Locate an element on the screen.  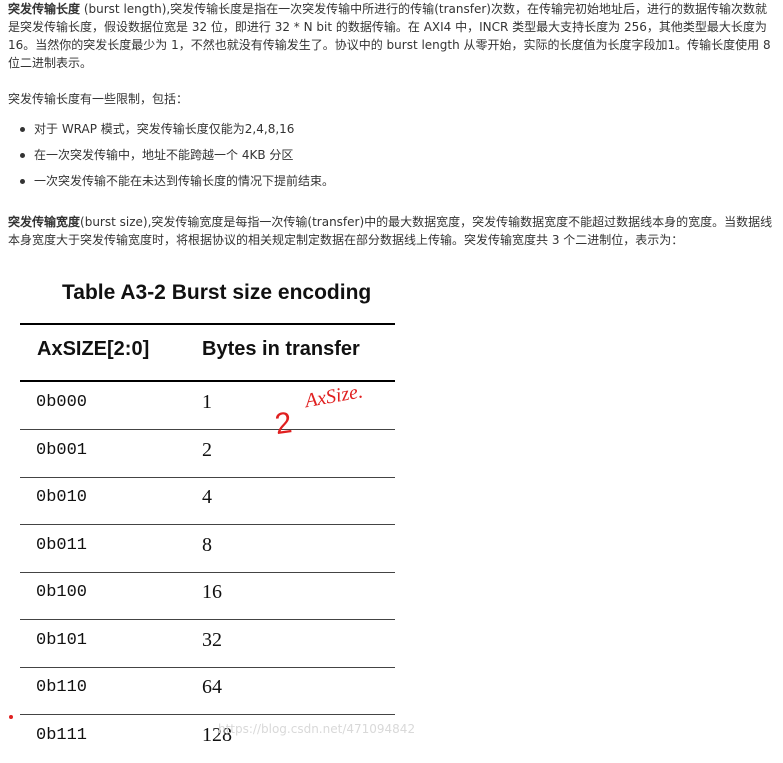
watermark: https://blog.csdn.net/4710948​42 is located at coordinates (317, 729).